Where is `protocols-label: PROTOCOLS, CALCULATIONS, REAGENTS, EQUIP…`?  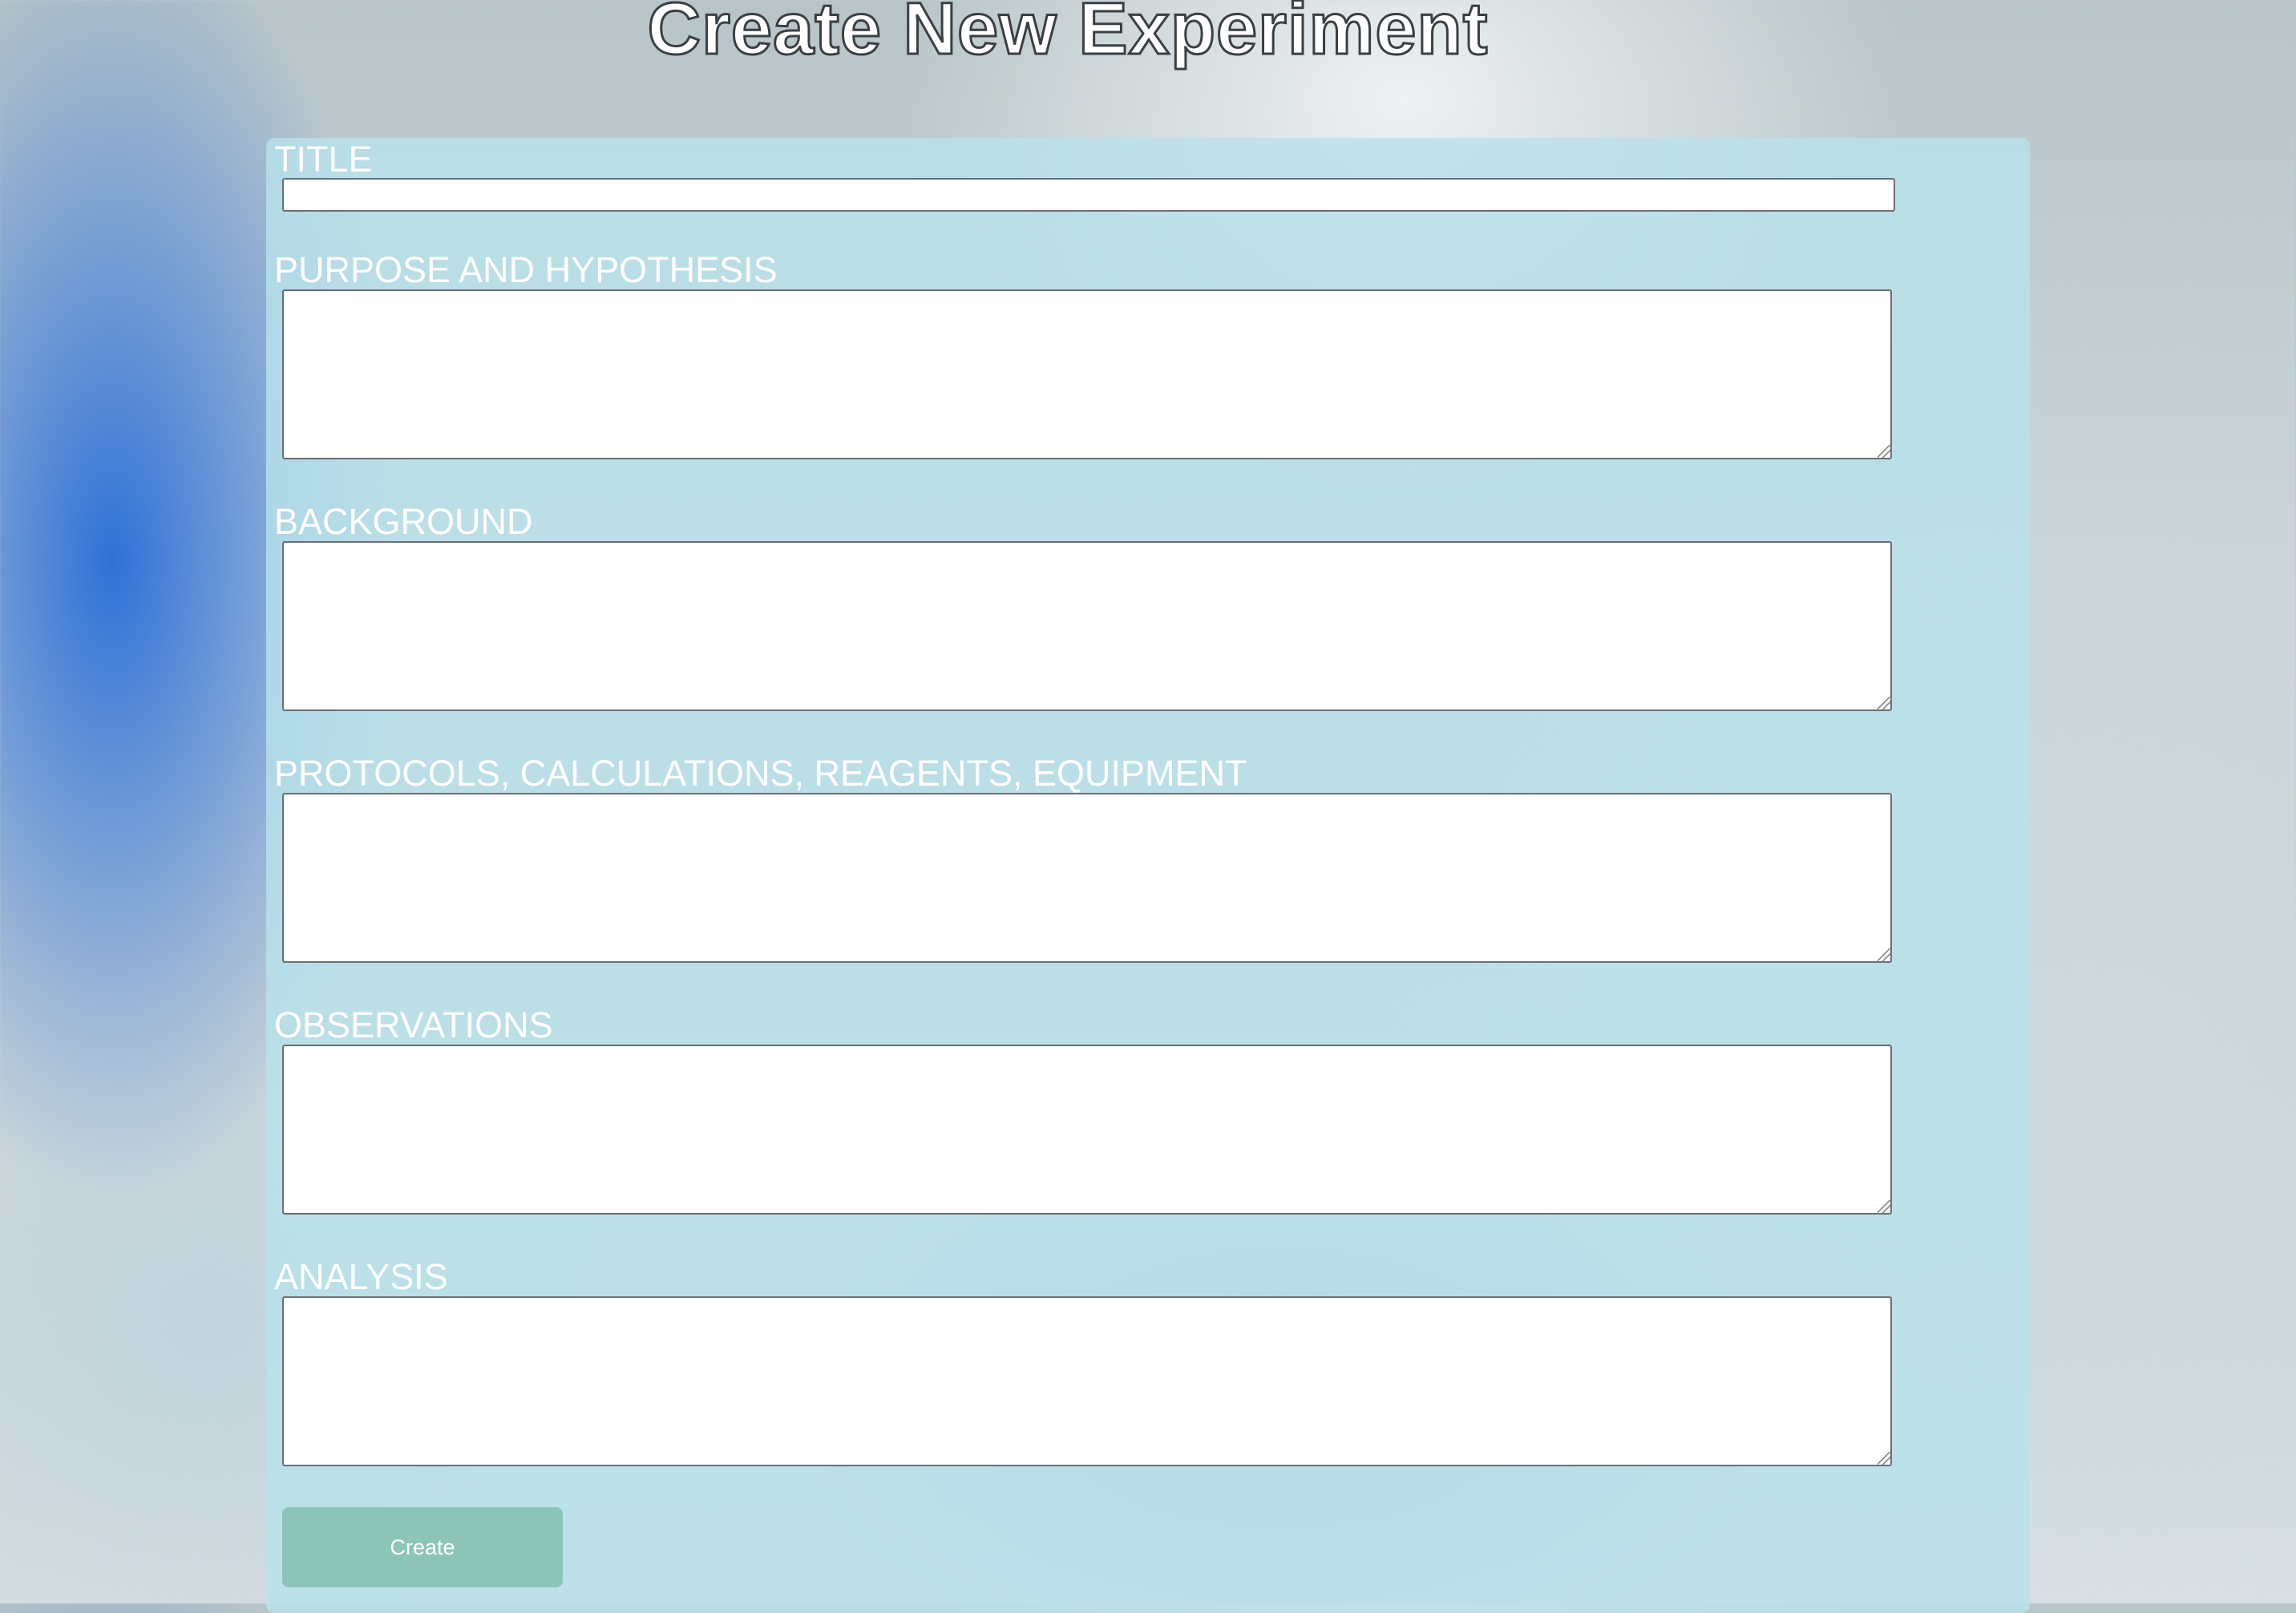 protocols-label: PROTOCOLS, CALCULATIONS, REAGENTS, EQUIP… is located at coordinates (760, 773).